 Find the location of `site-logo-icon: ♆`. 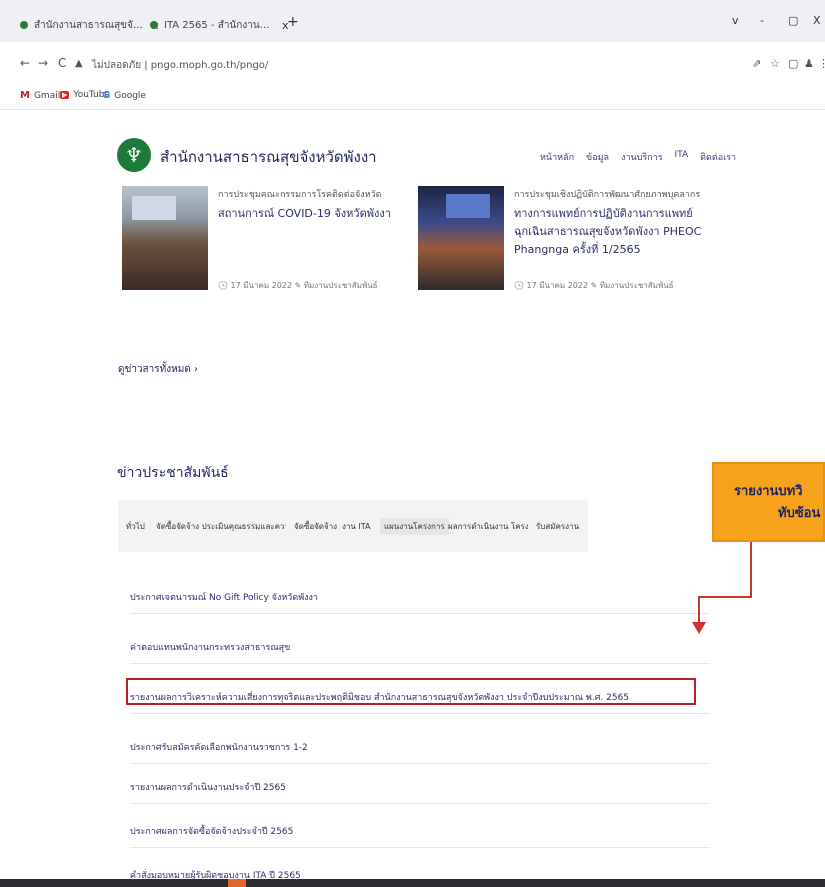

site-logo-icon: ♆ is located at coordinates (134, 155).